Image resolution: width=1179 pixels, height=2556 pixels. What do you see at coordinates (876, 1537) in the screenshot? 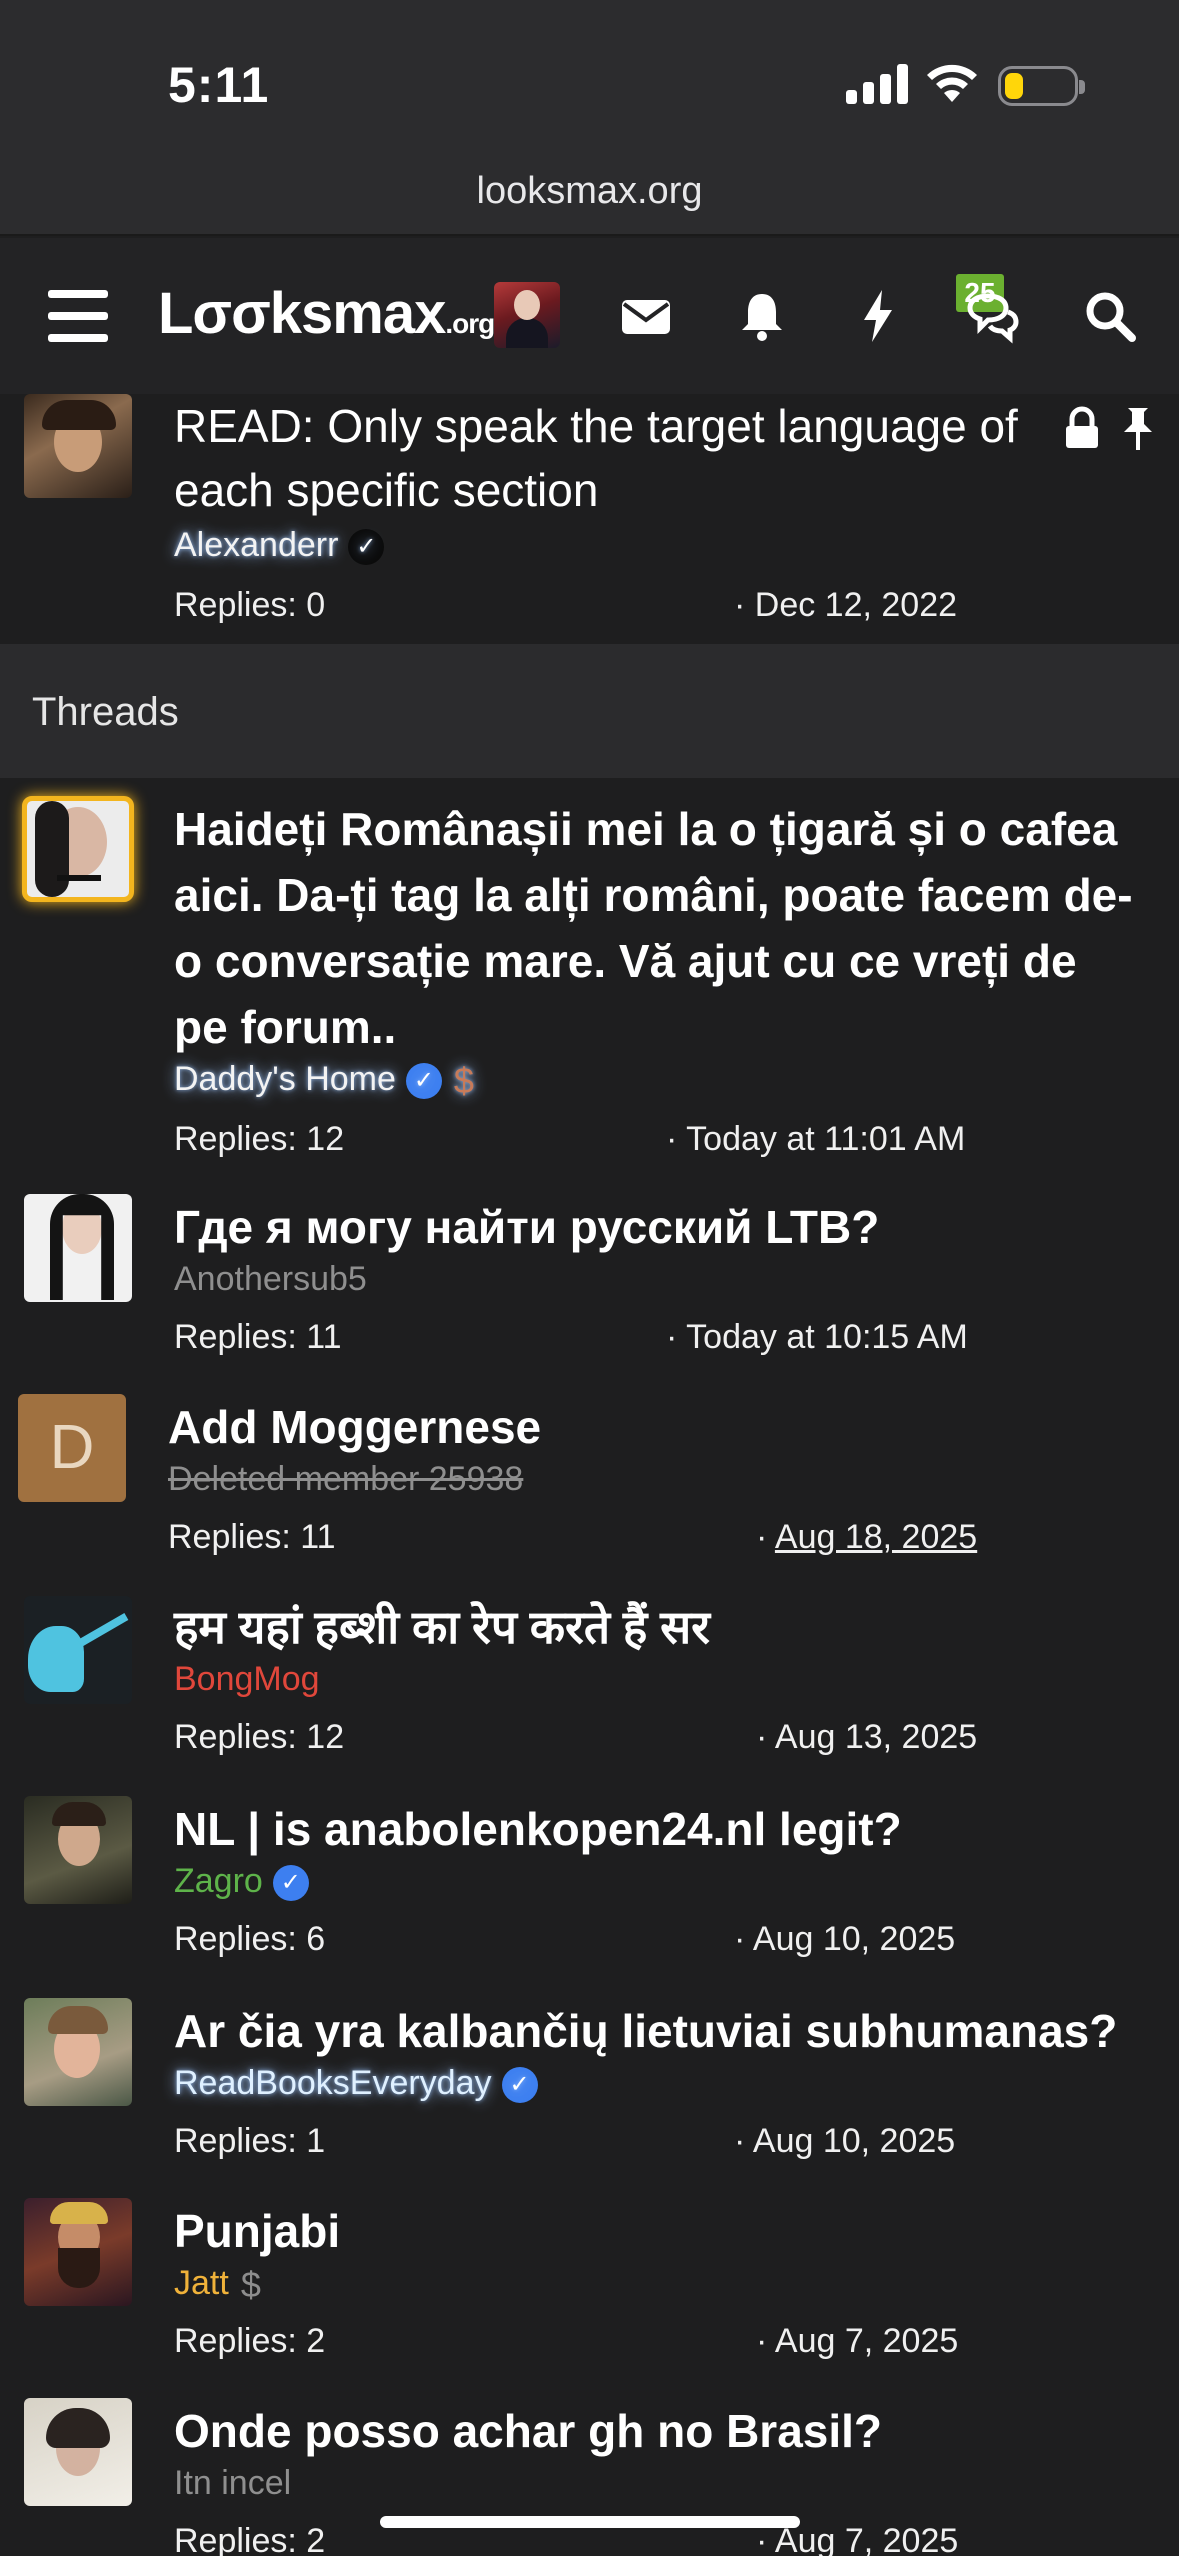
I see `date-link: Aug 18, 2025` at bounding box center [876, 1537].